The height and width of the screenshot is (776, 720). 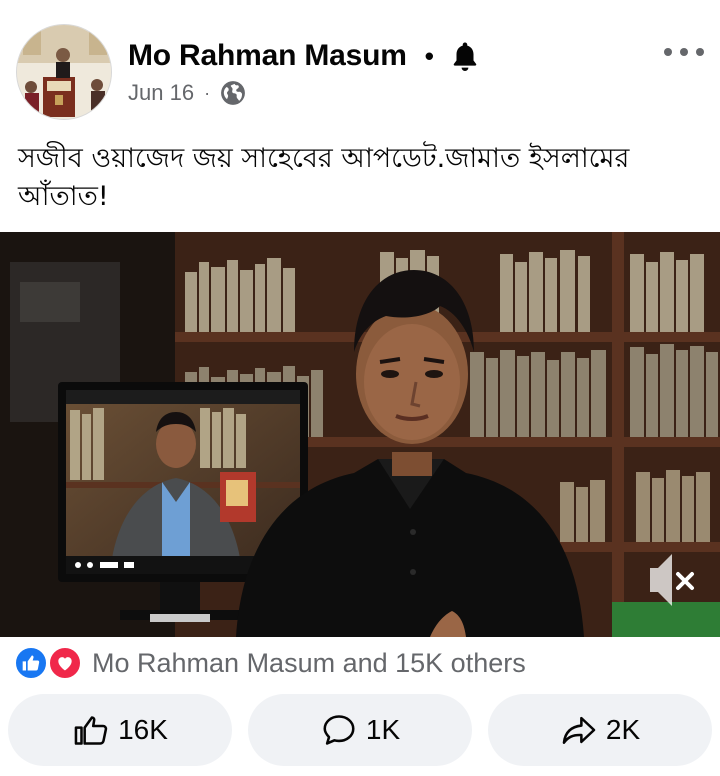 I want to click on share-arrow-icon, so click(x=579, y=730).